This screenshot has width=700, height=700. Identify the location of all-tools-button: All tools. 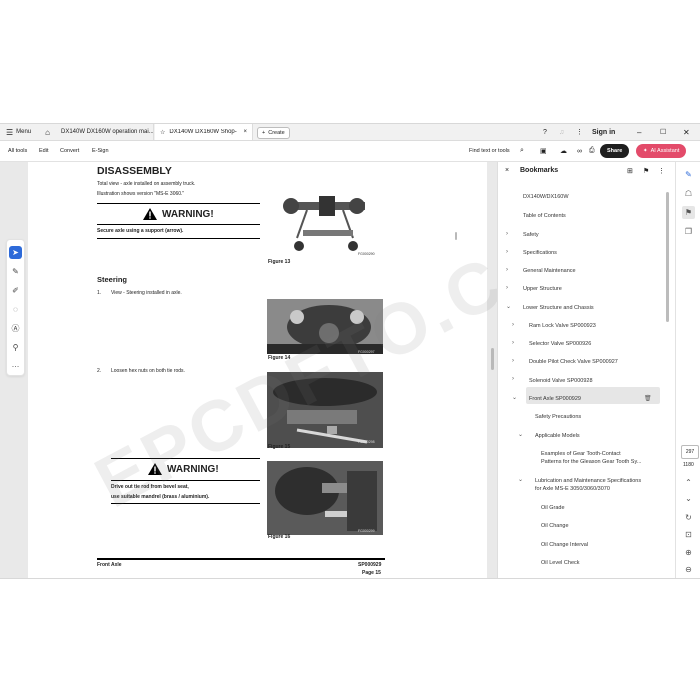
(17, 151).